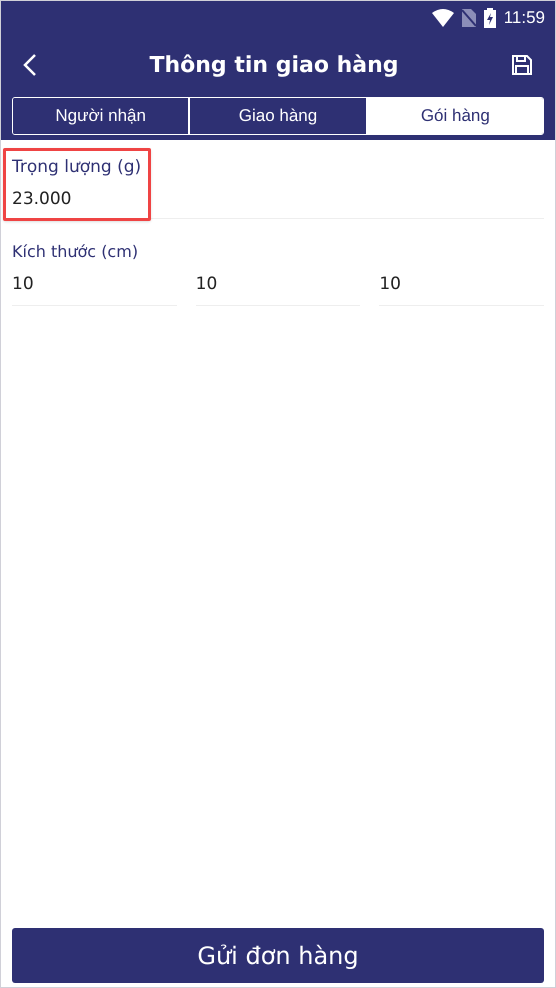 This screenshot has width=556, height=988. Describe the element at coordinates (274, 66) in the screenshot. I see `header-title: Thông tin giao hàng` at that location.